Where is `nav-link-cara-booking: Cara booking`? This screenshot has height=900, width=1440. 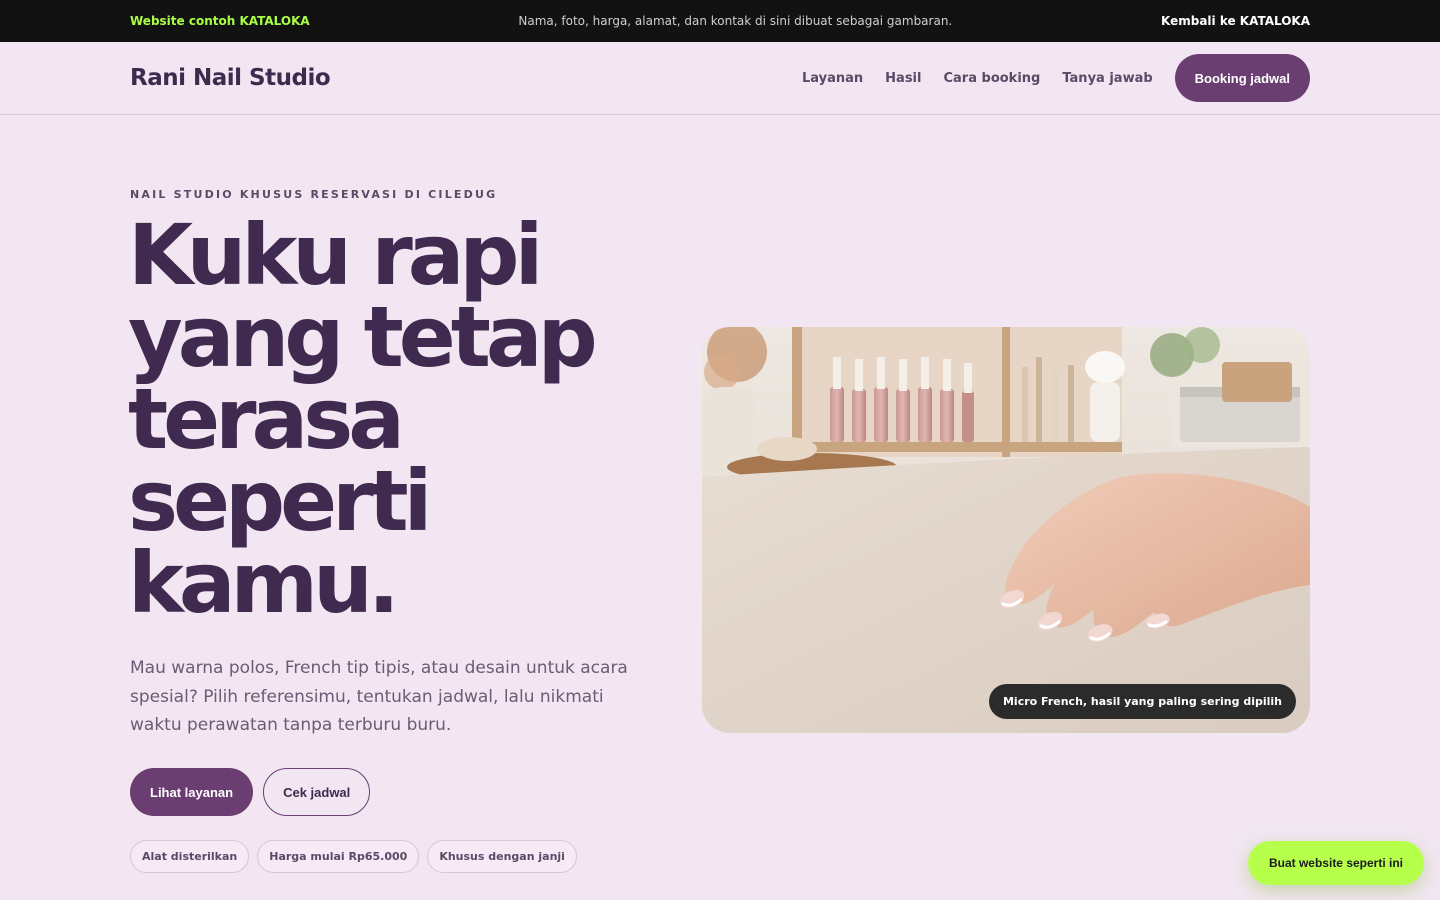 nav-link-cara-booking: Cara booking is located at coordinates (991, 78).